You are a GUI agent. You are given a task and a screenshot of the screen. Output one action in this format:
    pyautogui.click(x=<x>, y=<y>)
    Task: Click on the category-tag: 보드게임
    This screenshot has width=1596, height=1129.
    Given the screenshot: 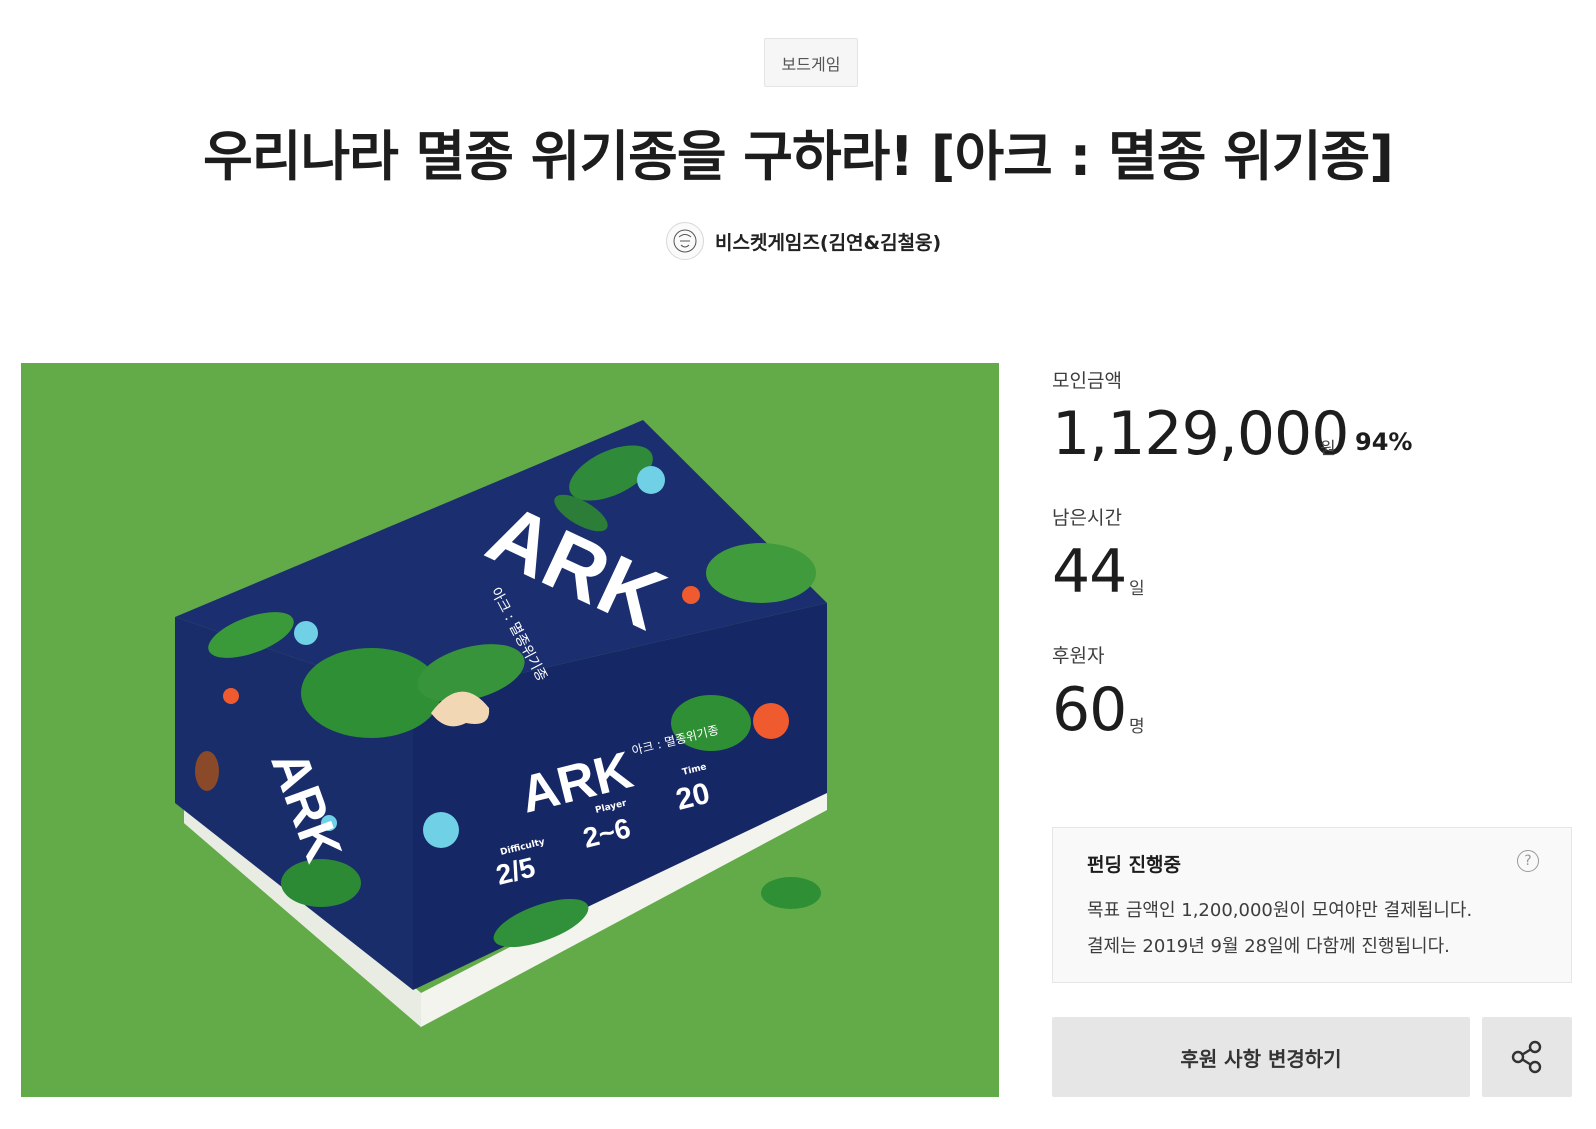 What is the action you would take?
    pyautogui.click(x=811, y=62)
    